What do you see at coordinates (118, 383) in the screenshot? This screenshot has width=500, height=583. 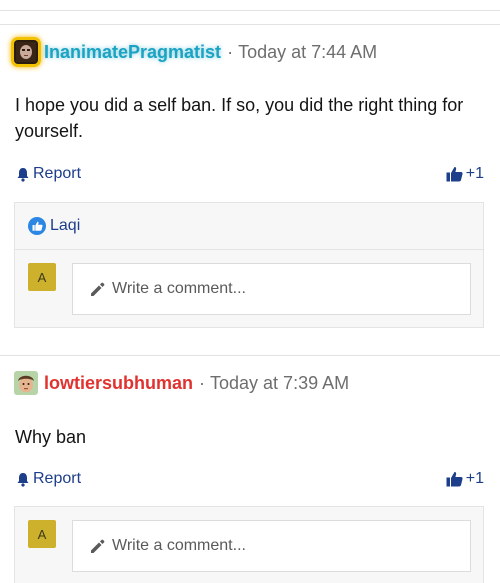 I see `author-name: lowtiersubhuman` at bounding box center [118, 383].